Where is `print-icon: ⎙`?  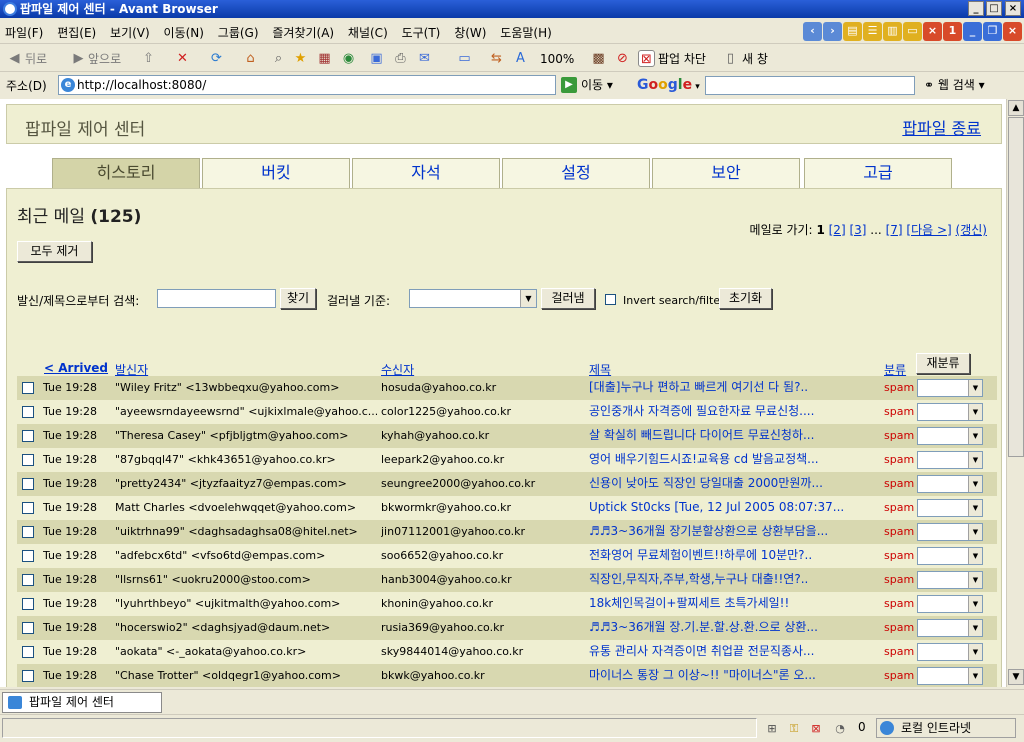
print-icon: ⎙ is located at coordinates (400, 58).